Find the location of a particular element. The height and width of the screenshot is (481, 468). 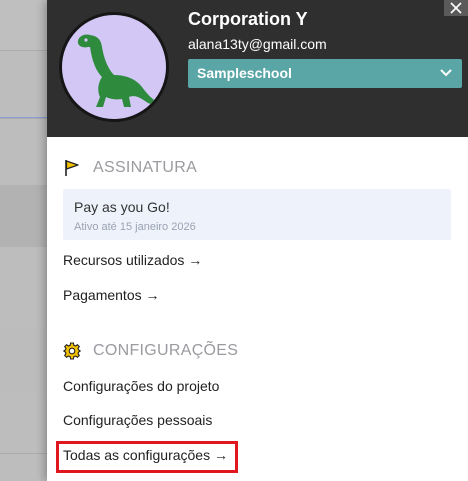

plan-name: Pay as you Go! is located at coordinates (122, 207).